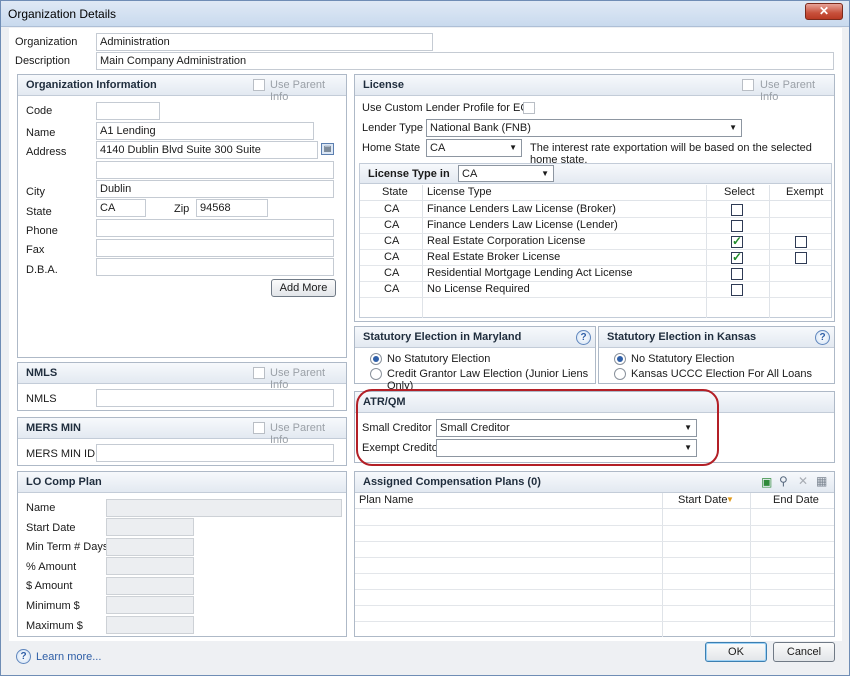 The image size is (850, 676). I want to click on license-row: CA Real Estate Corporation License, so click(595, 242).